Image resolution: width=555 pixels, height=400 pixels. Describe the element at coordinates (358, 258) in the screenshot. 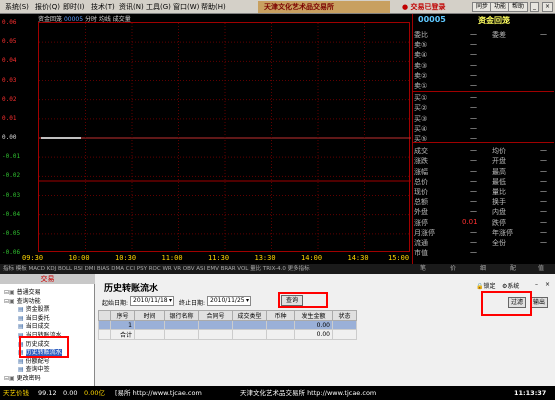

I see `x-tick: 14:30` at that location.